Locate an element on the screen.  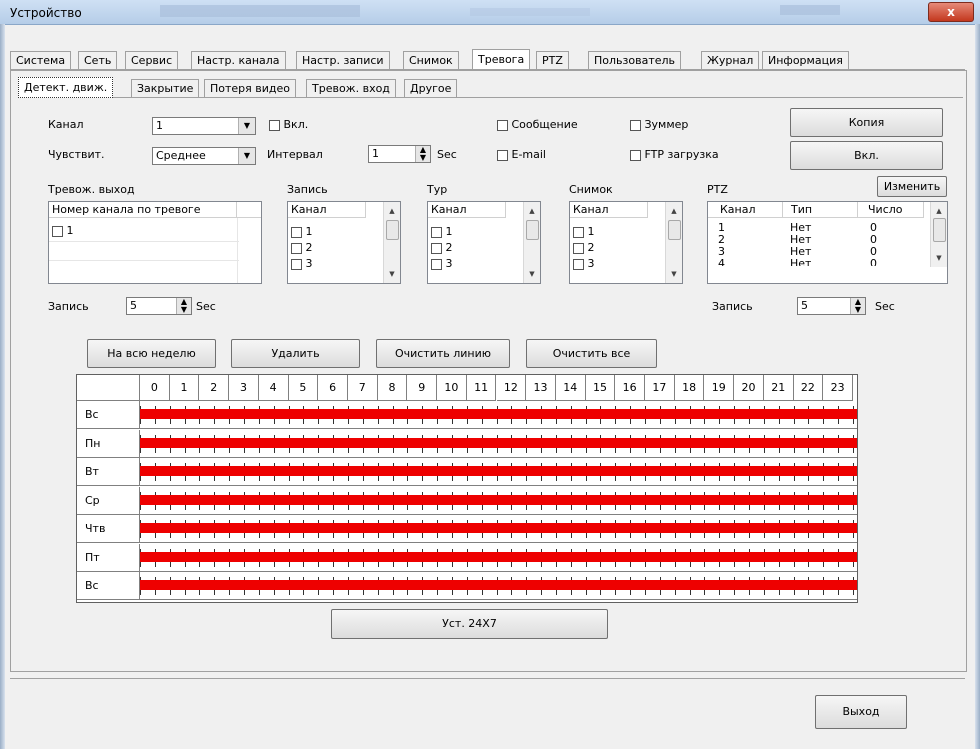
tour-scrollbar: ▲ ▼ is located at coordinates (531, 242).